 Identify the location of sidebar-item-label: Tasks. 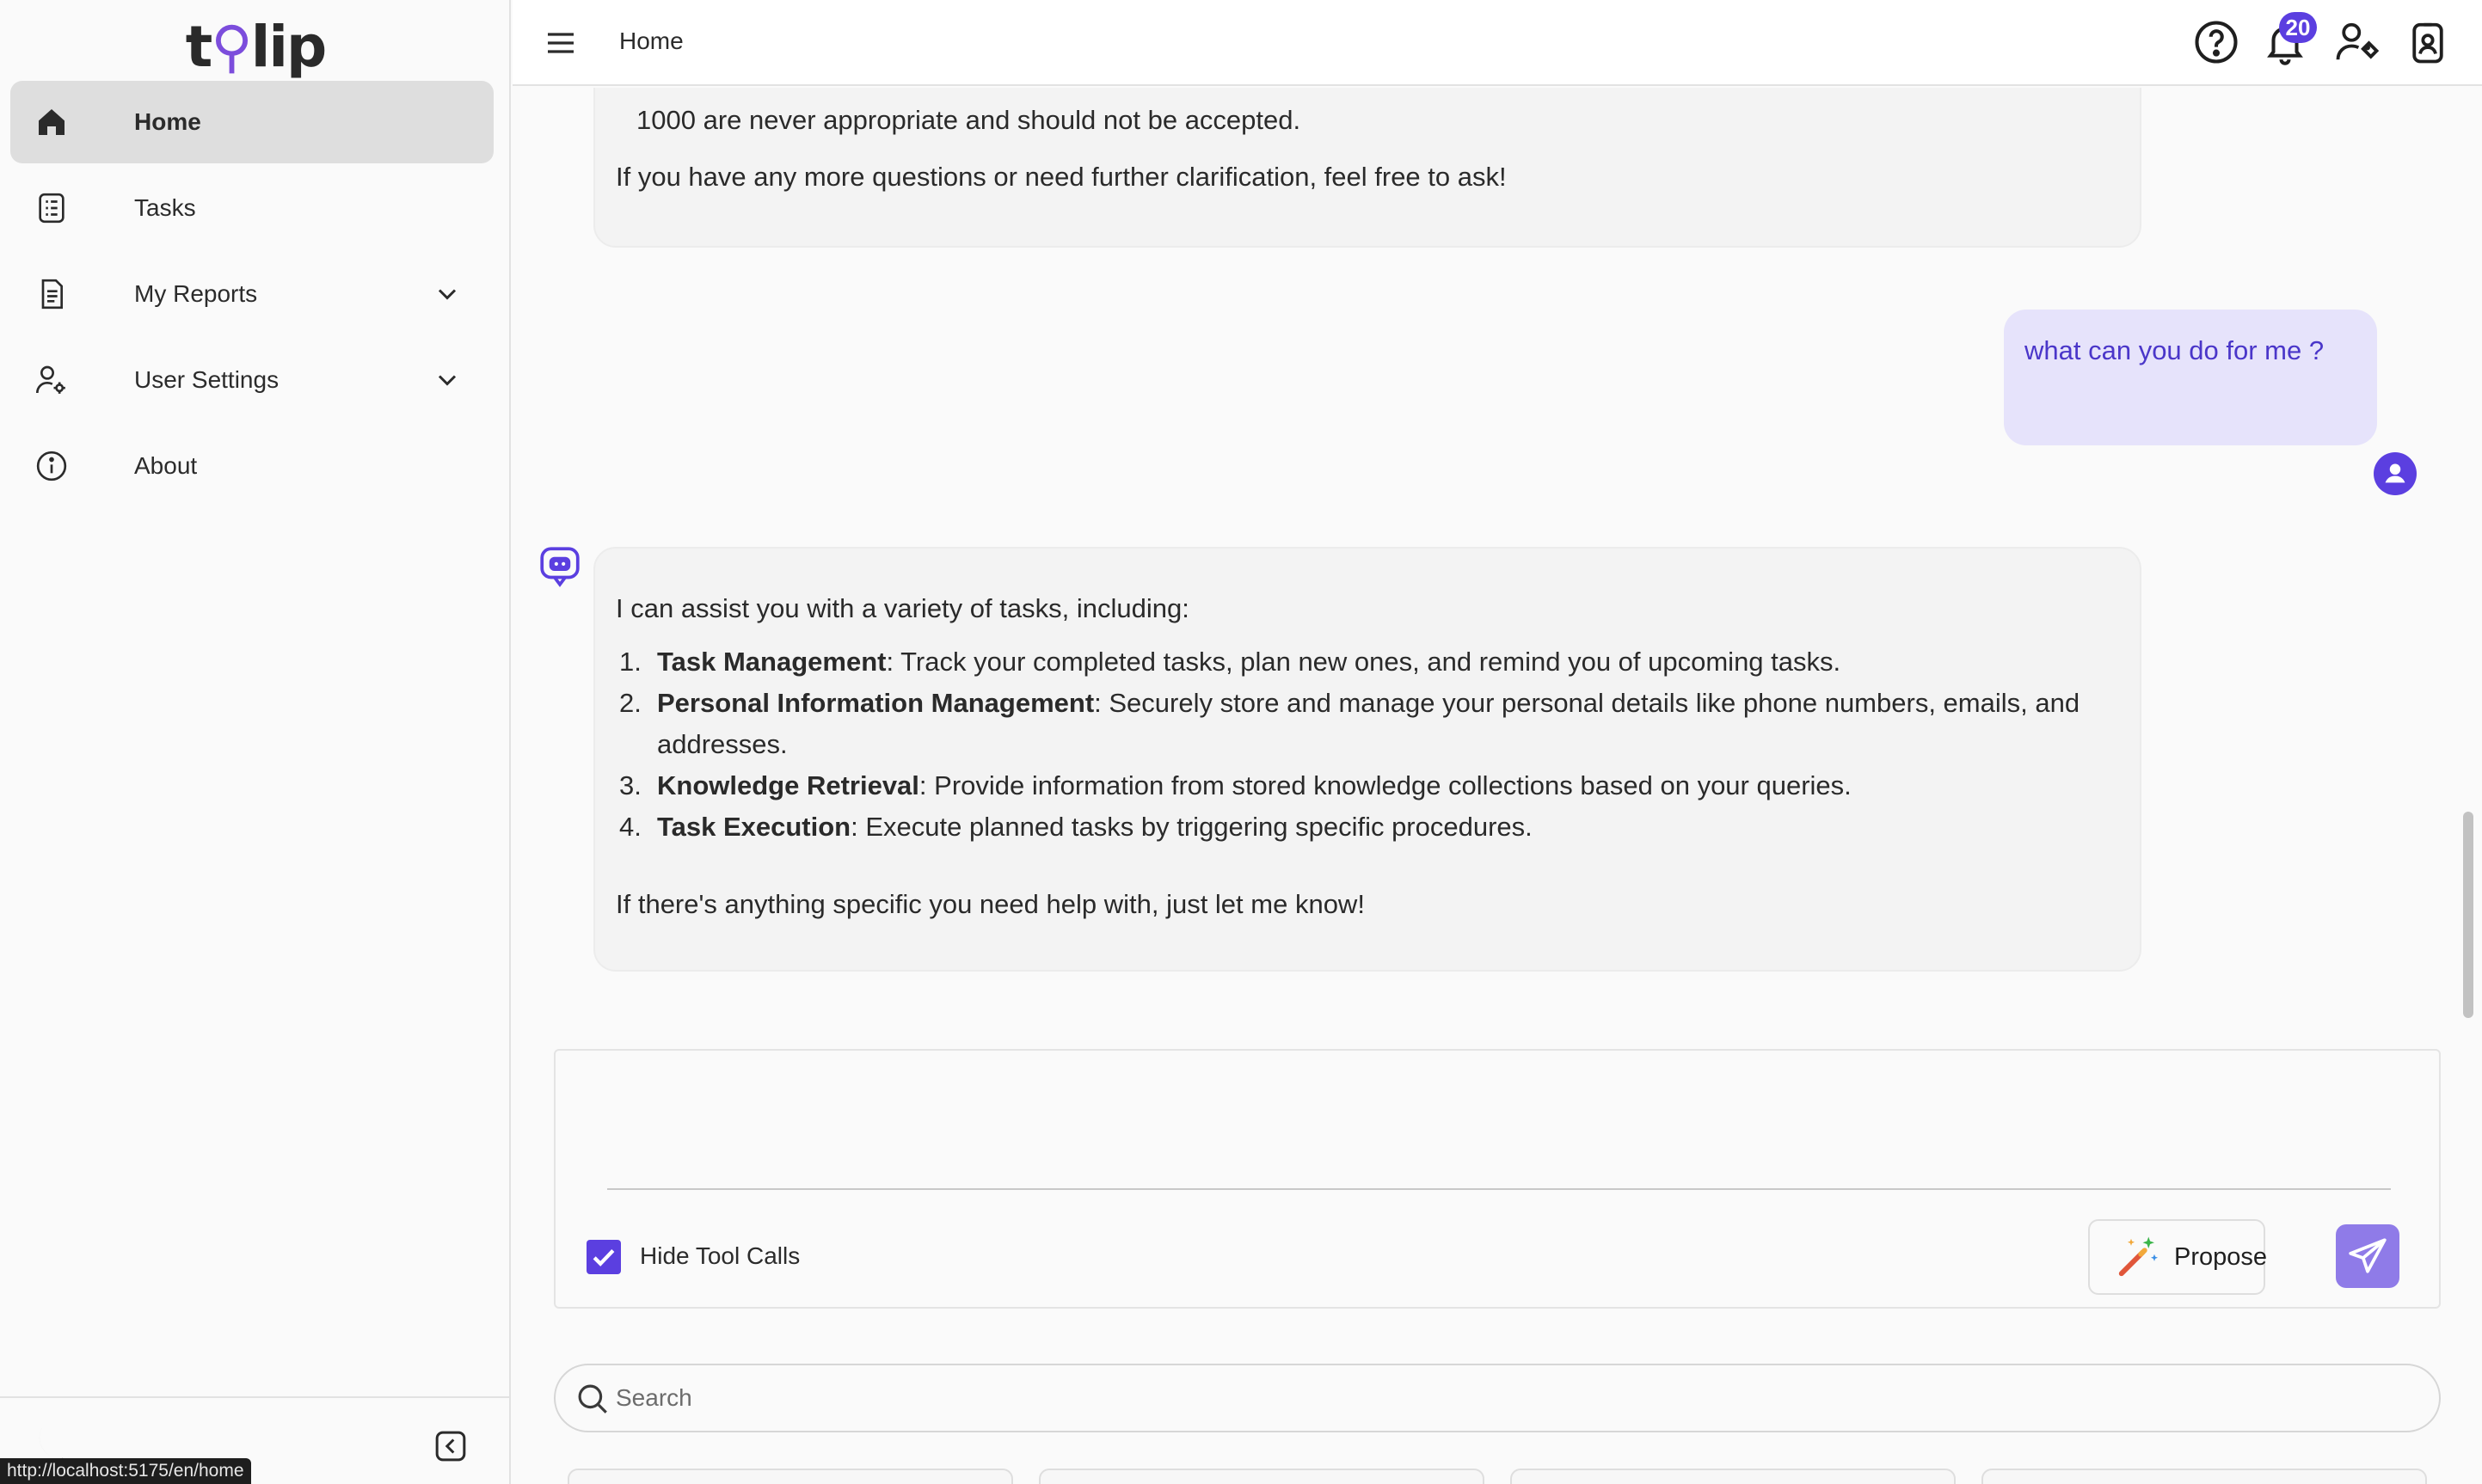
(165, 207).